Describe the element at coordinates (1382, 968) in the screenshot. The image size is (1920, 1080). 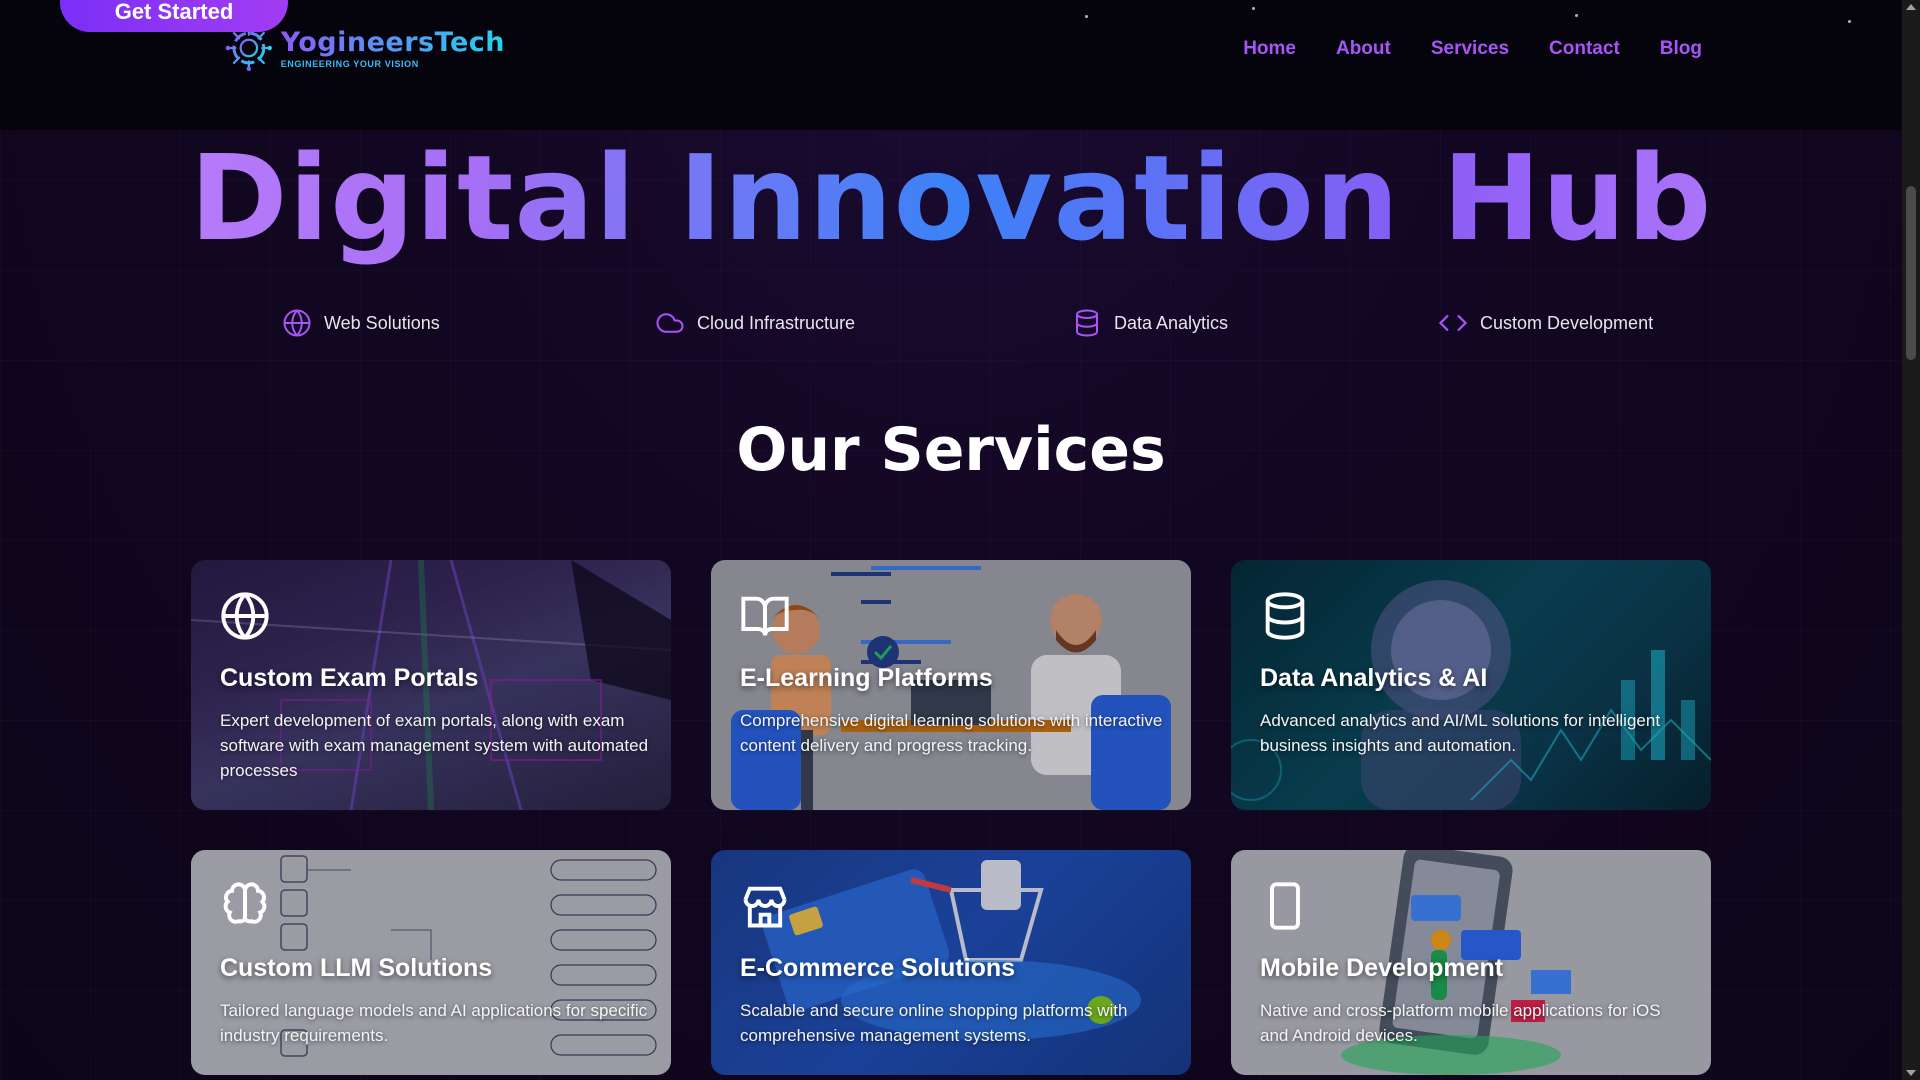
I see `card-title: Mobile Development` at that location.